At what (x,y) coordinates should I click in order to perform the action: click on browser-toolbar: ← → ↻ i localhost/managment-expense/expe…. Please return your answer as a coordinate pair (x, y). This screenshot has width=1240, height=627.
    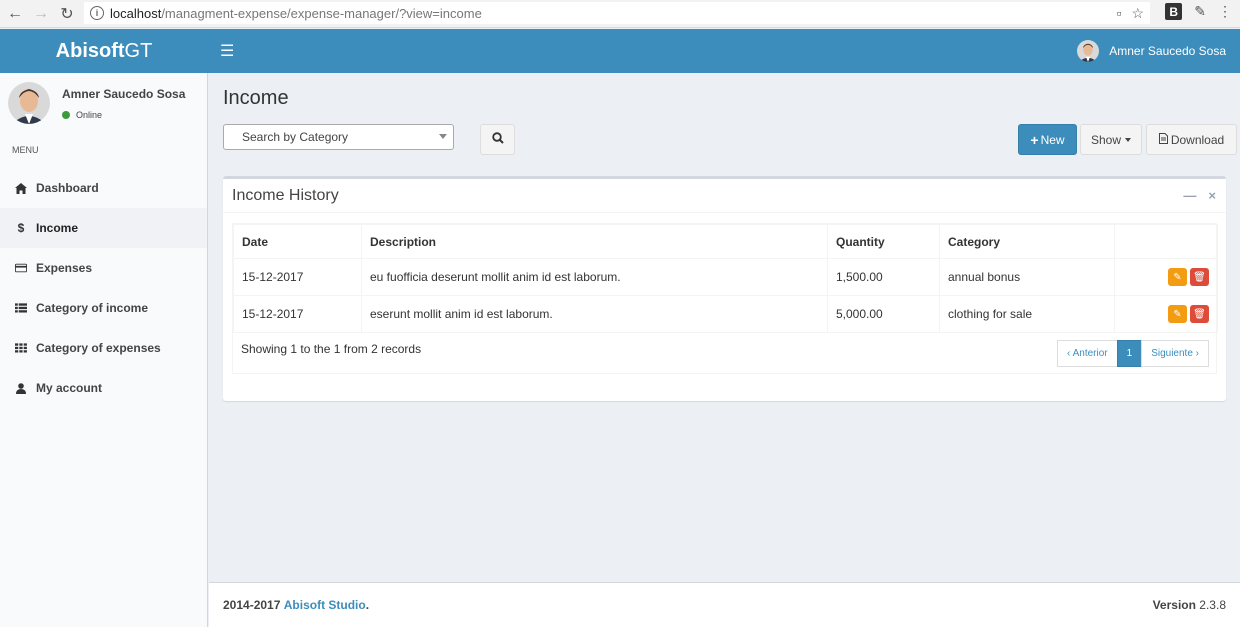
    Looking at the image, I should click on (620, 14).